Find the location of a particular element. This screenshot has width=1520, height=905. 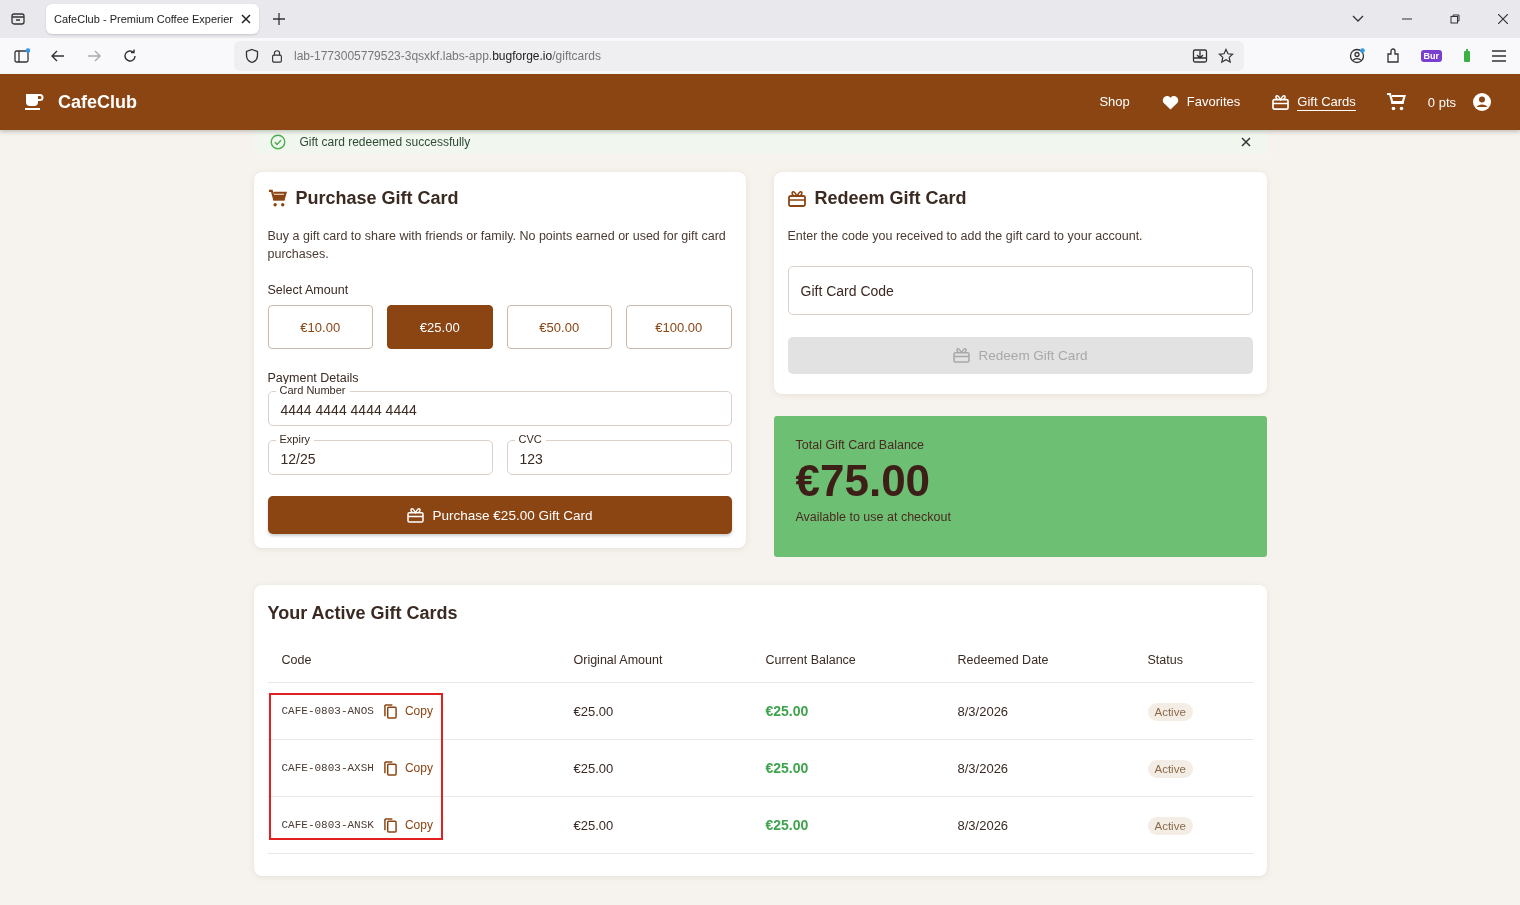

column-header: Status is located at coordinates (1165, 660).